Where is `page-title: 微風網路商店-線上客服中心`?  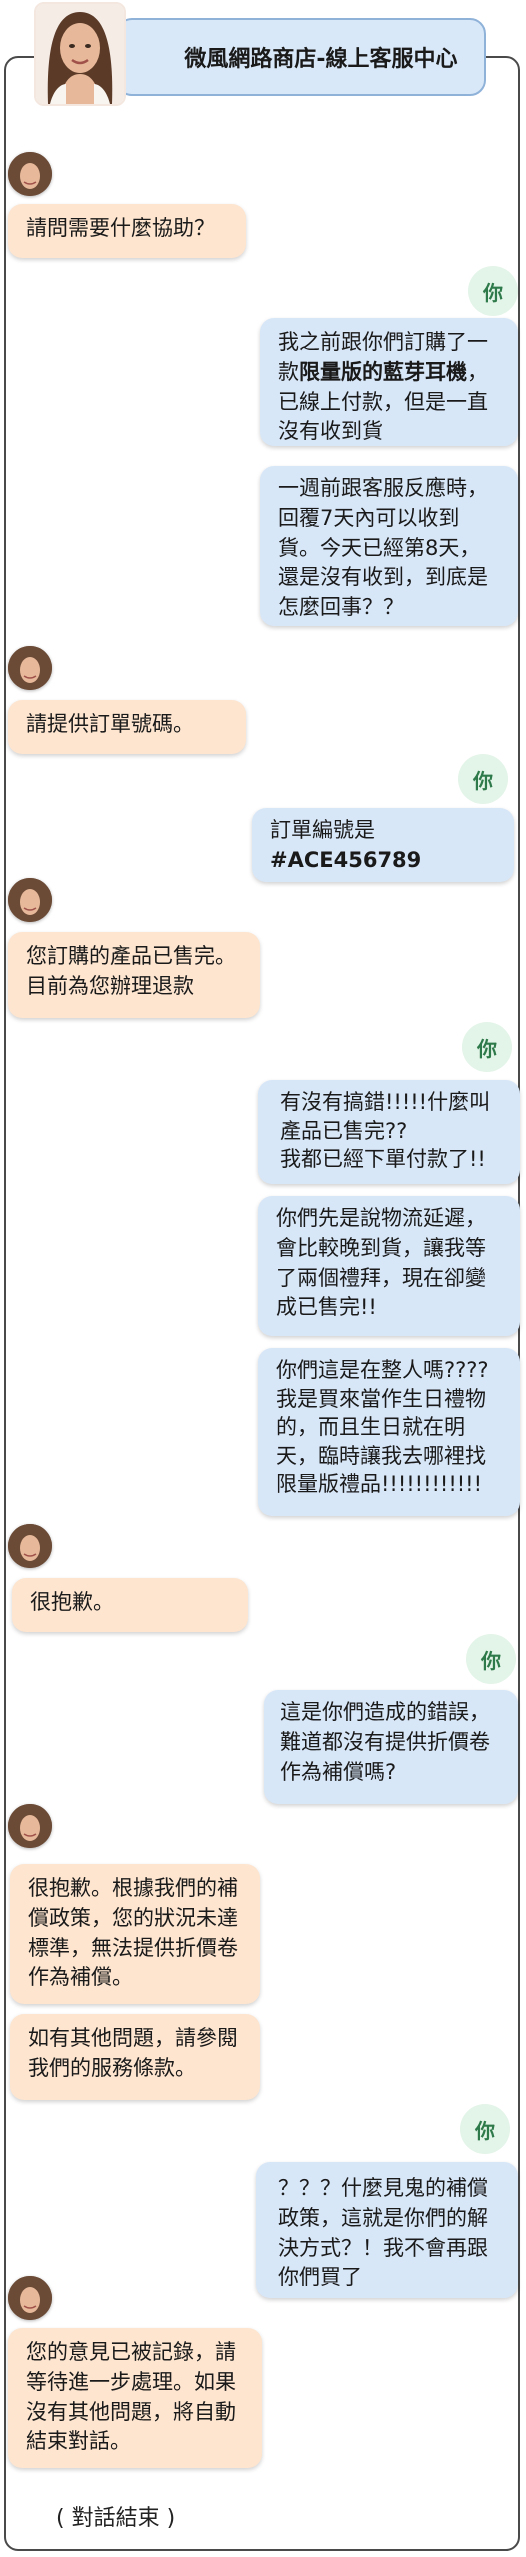 page-title: 微風網路商店-線上客服中心 is located at coordinates (301, 57).